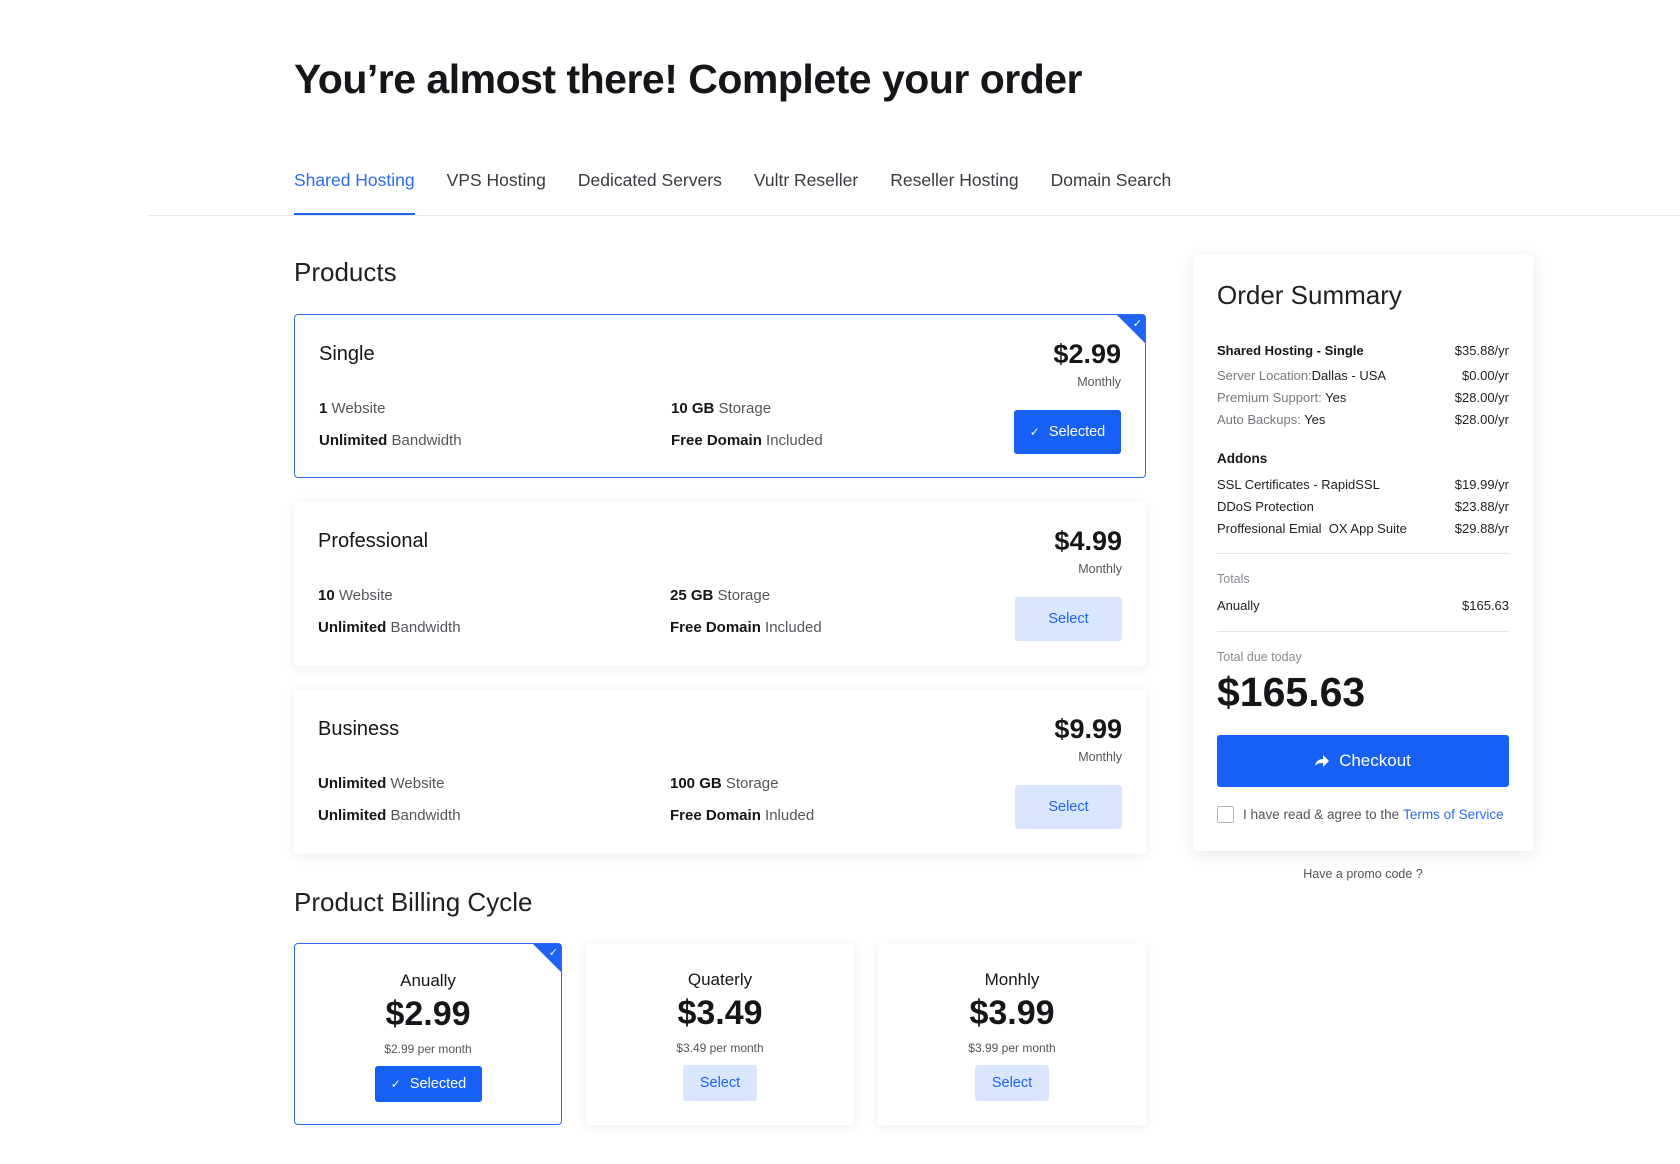  Describe the element at coordinates (1087, 354) in the screenshot. I see `product-price: $2.99` at that location.